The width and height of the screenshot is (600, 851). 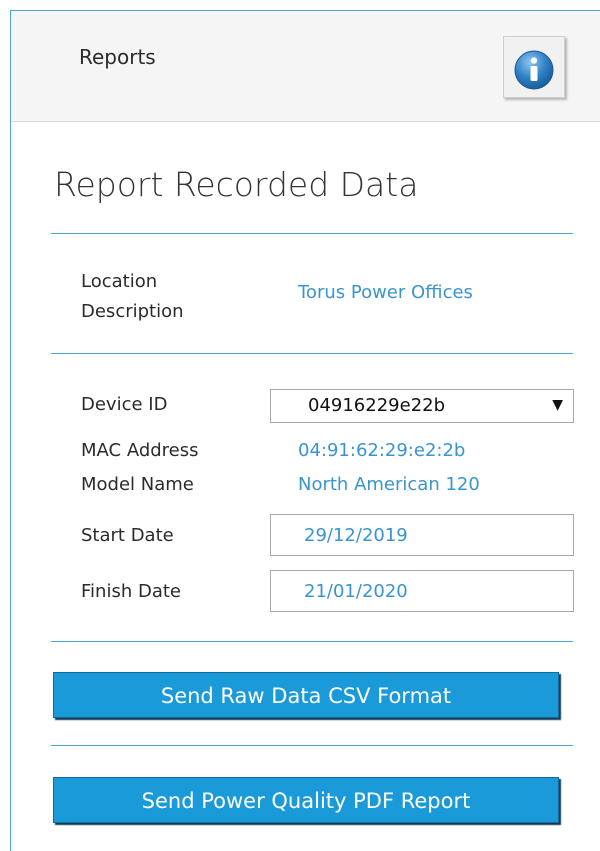 I want to click on start-date-field: 29/12/2019, so click(x=422, y=535).